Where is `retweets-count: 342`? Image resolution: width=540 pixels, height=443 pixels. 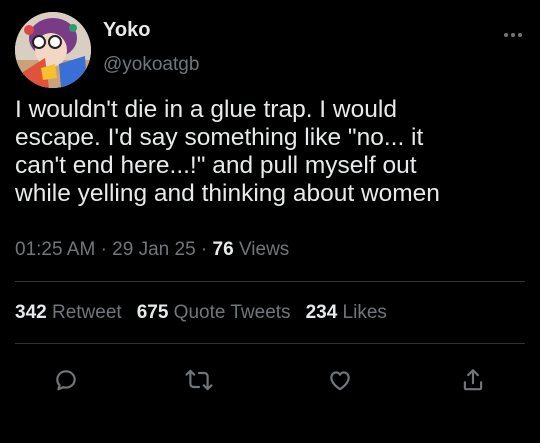
retweets-count: 342 is located at coordinates (31, 312).